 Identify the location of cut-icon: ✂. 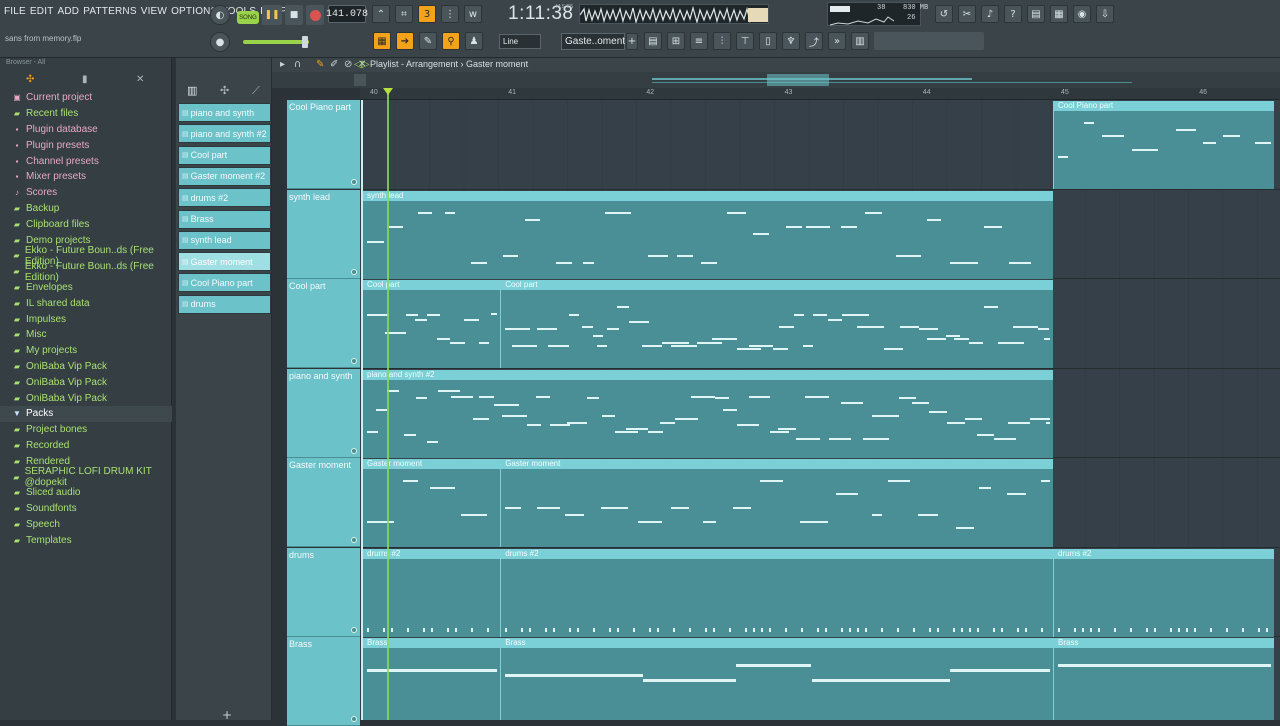
(967, 14).